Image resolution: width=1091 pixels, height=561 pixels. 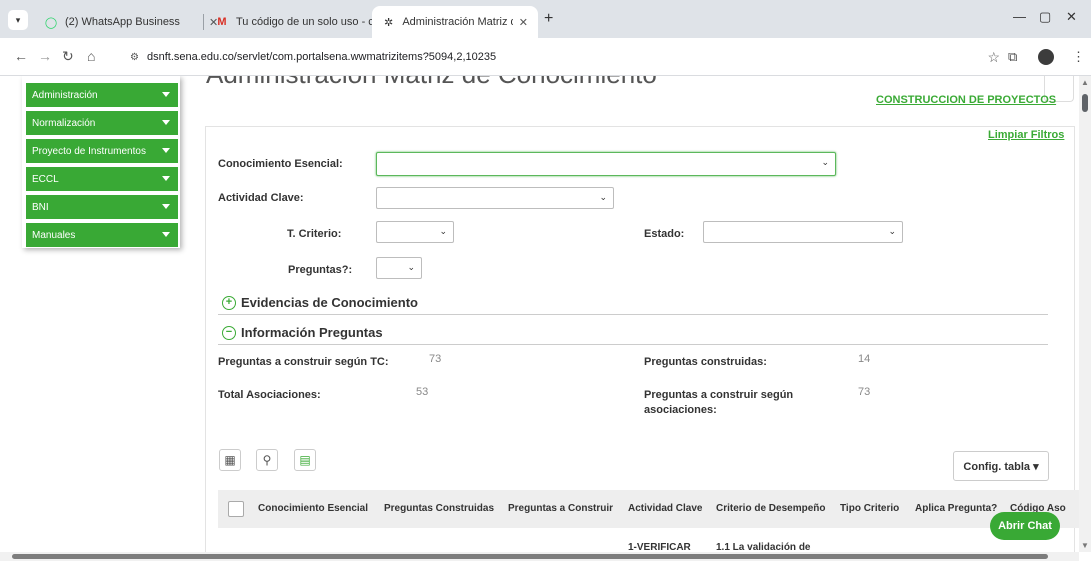 What do you see at coordinates (280, 164) in the screenshot?
I see `conocimiento-label: Conocimiento Esencial:` at bounding box center [280, 164].